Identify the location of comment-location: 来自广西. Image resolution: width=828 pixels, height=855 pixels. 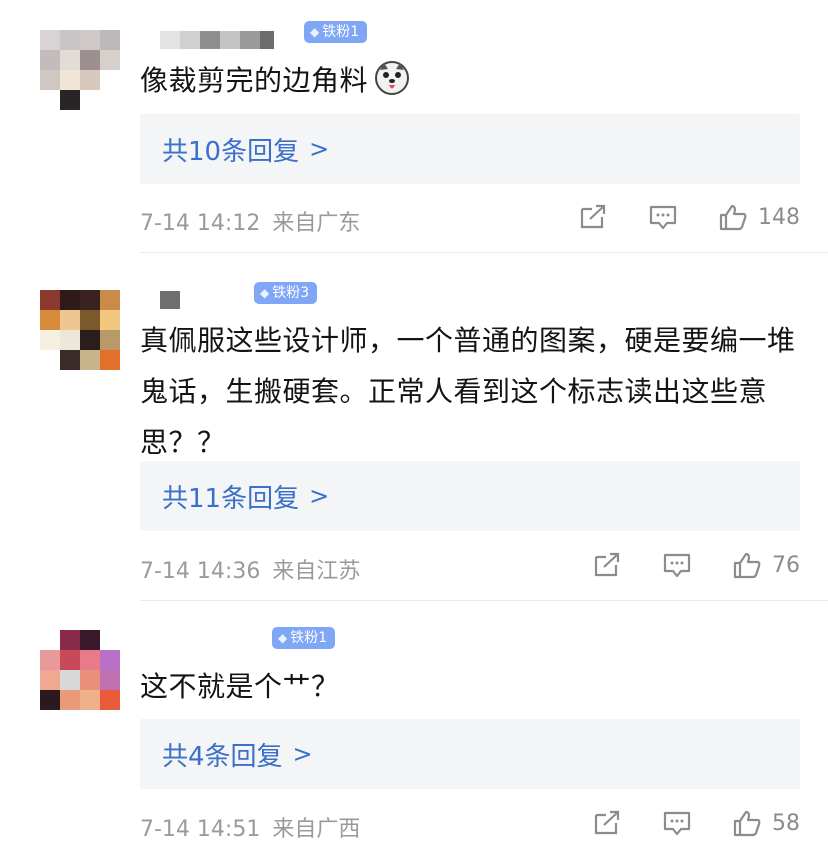
(316, 829).